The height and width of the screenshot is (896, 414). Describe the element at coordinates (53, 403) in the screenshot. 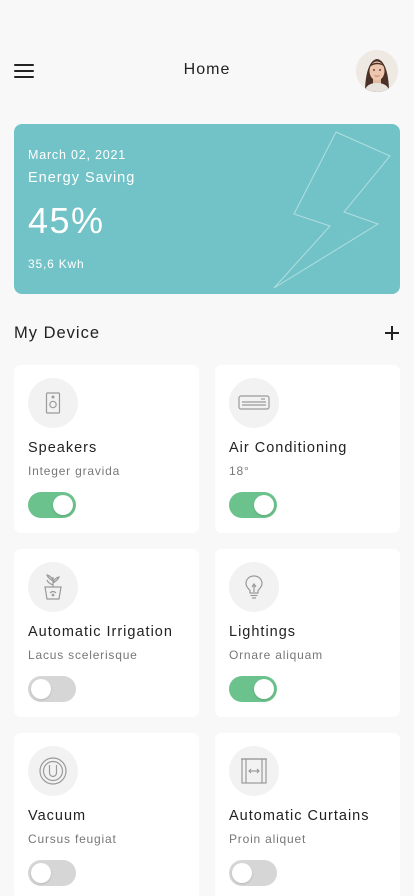

I see `speaker-icon` at that location.